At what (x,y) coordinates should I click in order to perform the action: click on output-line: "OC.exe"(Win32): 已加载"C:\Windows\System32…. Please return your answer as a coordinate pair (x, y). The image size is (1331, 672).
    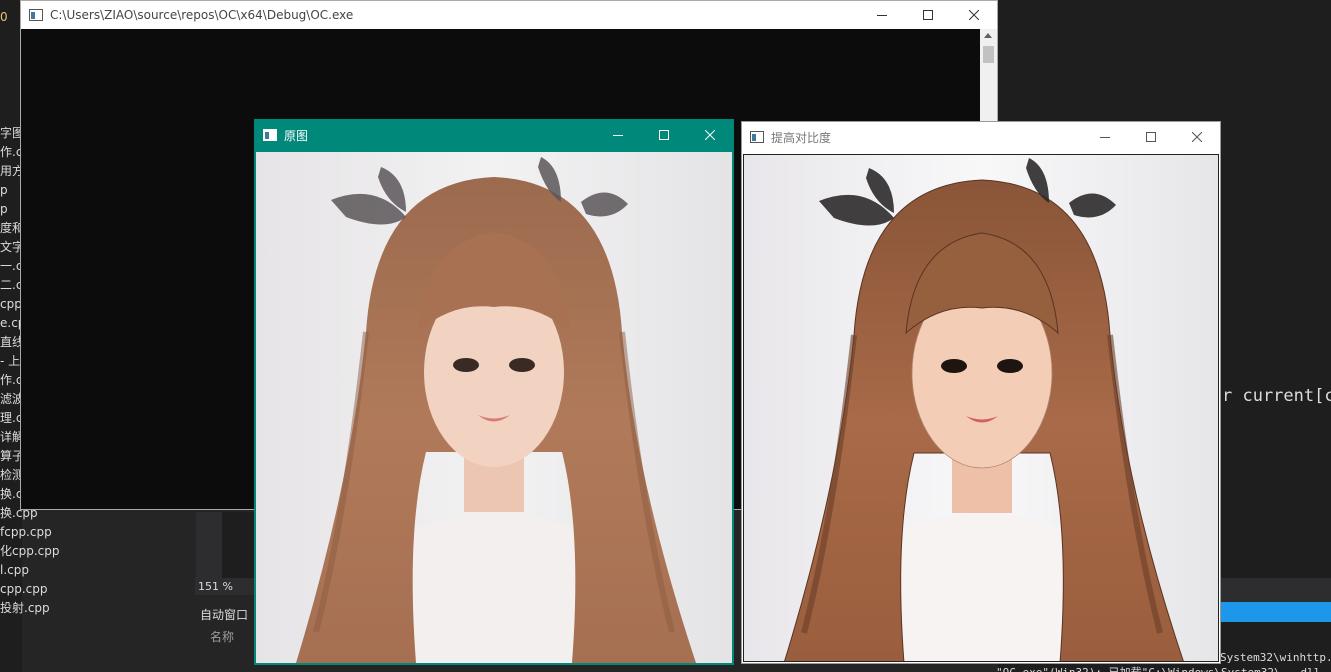
    Looking at the image, I should click on (1158, 668).